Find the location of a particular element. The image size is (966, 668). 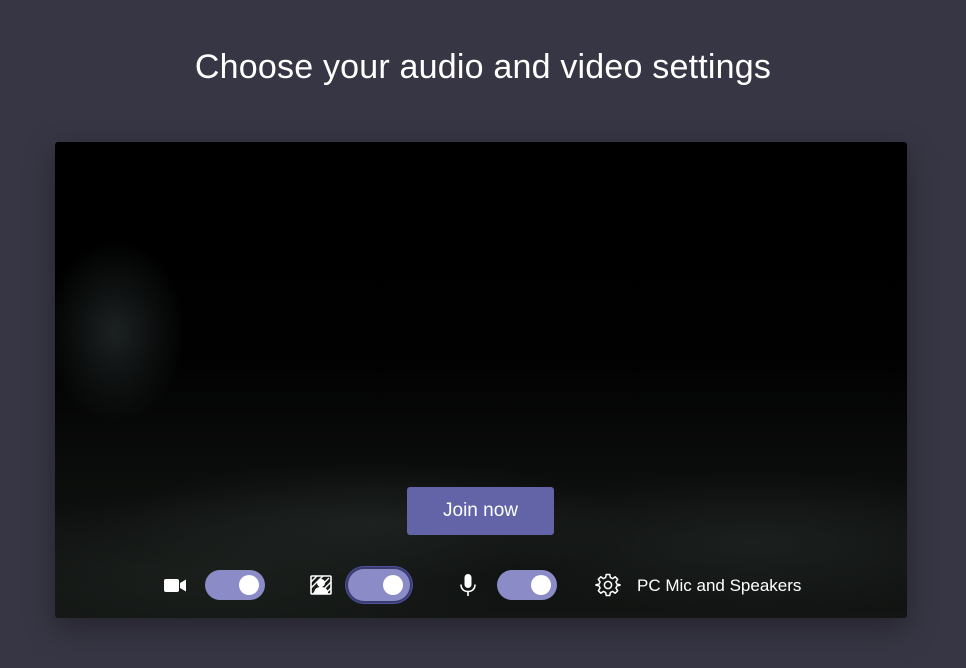

background-effects-icon is located at coordinates (321, 585).